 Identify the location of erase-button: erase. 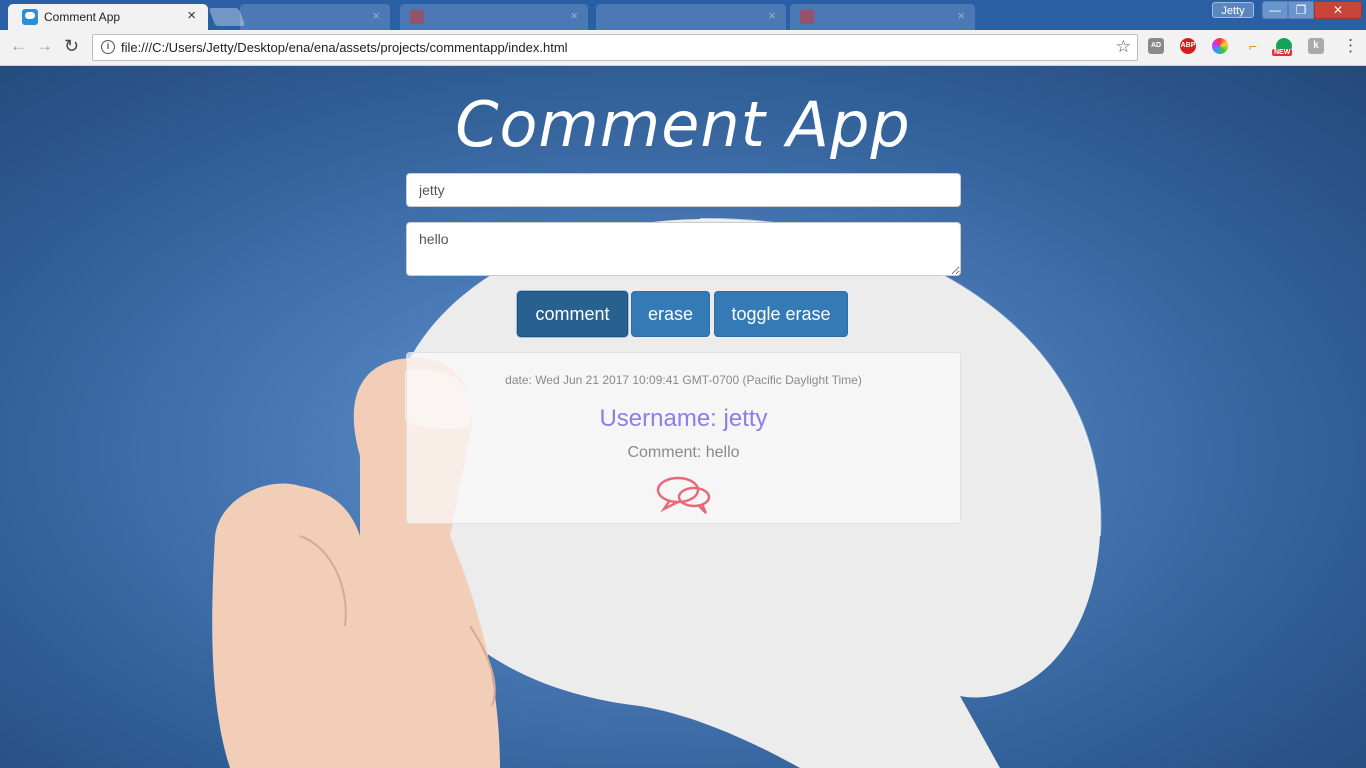
(670, 314).